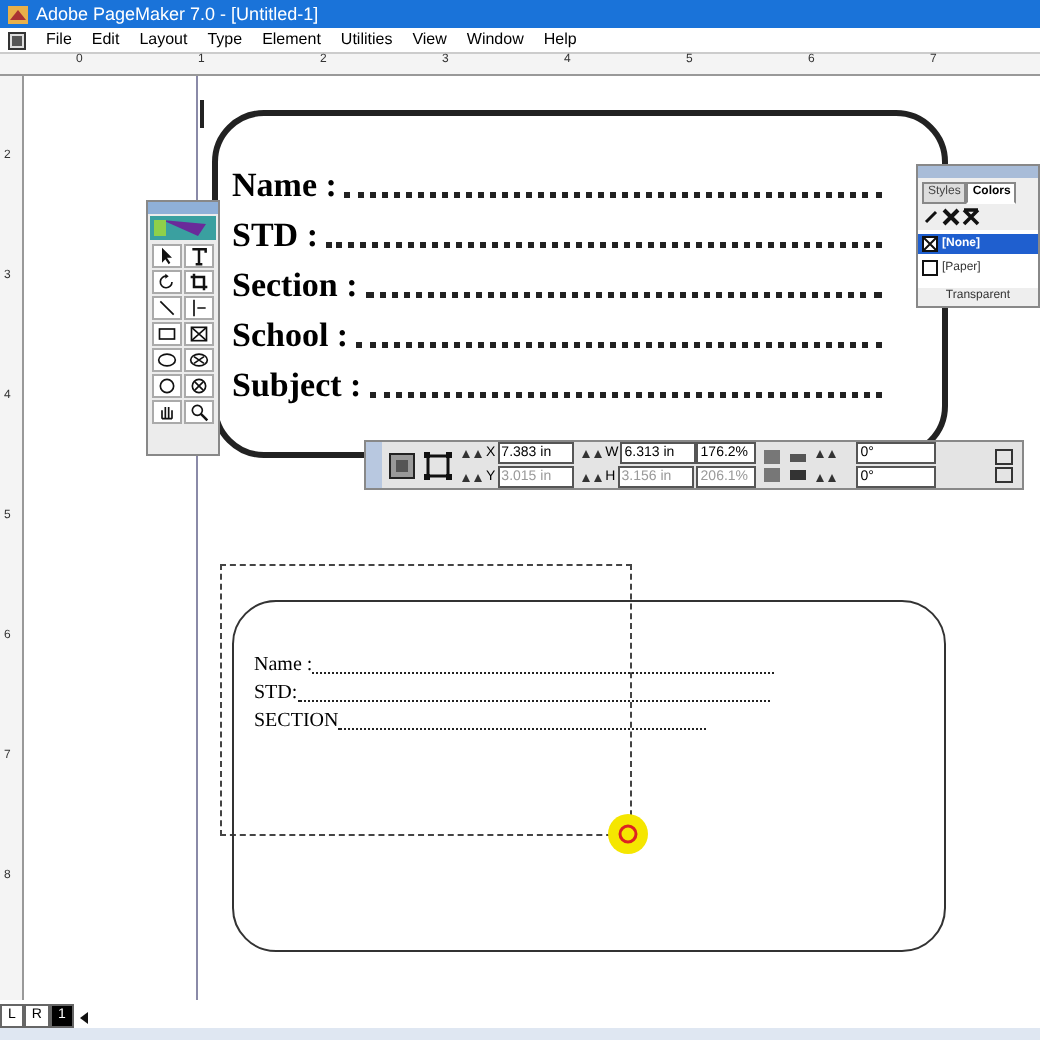 This screenshot has height=1040, width=1040. Describe the element at coordinates (177, 14) in the screenshot. I see `window-title: Adobe PageMaker 7.0 - [Untitled-1]` at that location.